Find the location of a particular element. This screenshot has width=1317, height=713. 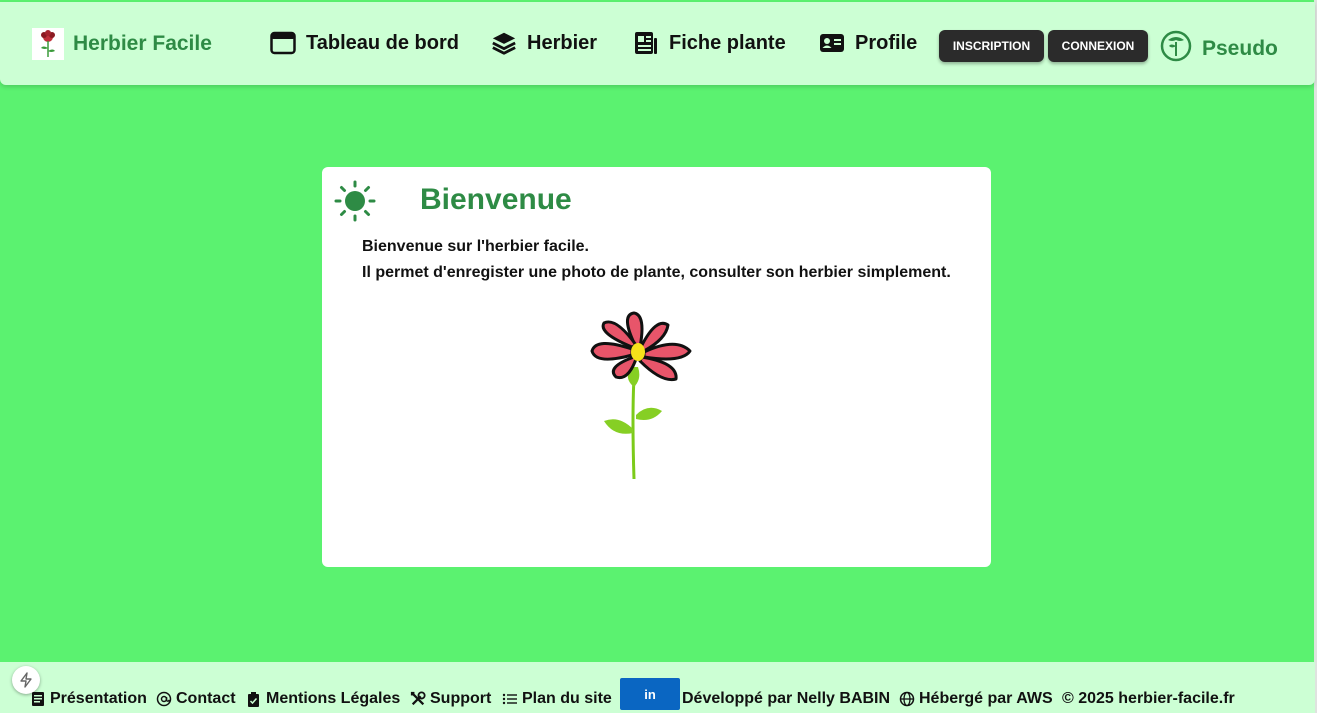

footer-link-label: Présentation is located at coordinates (98, 698).